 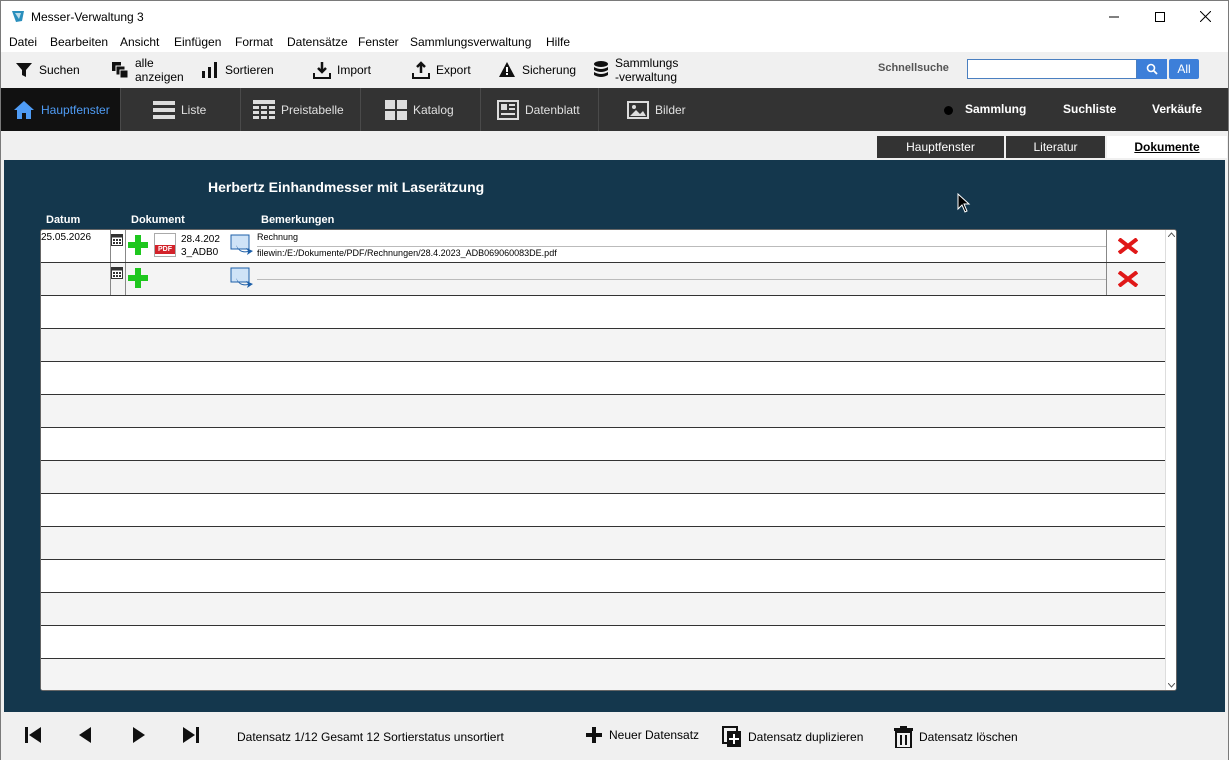 I want to click on column-divider, so click(x=125, y=279).